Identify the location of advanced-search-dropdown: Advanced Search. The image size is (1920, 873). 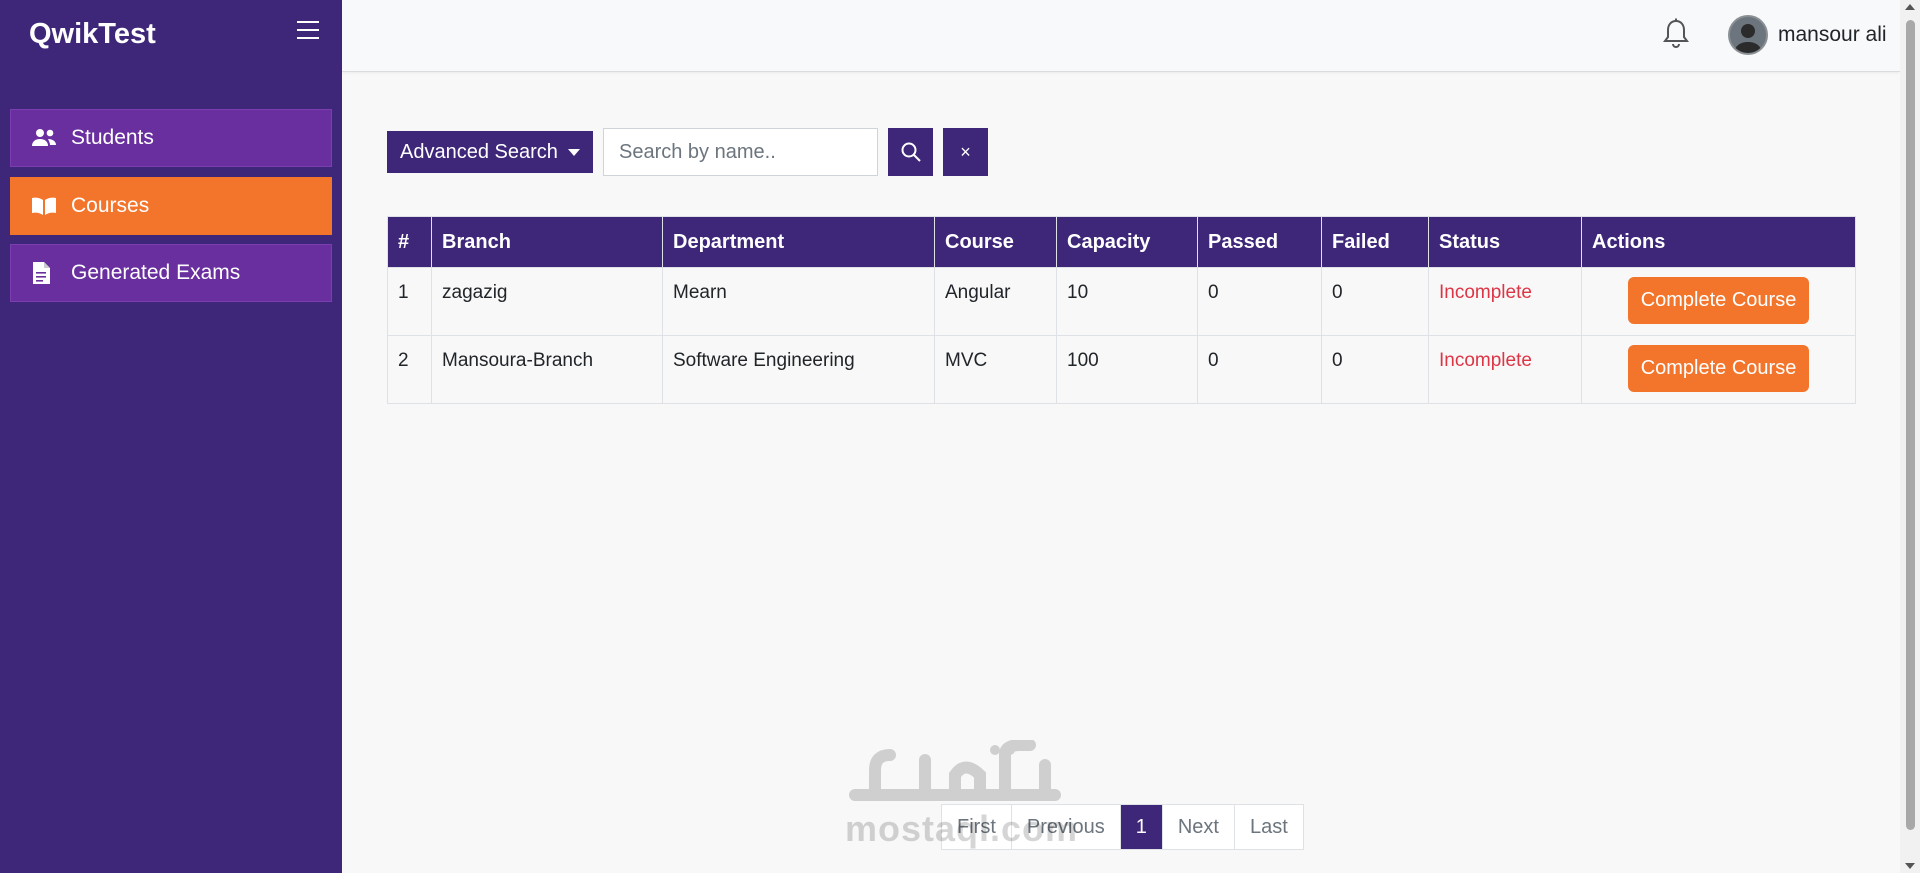
(490, 152).